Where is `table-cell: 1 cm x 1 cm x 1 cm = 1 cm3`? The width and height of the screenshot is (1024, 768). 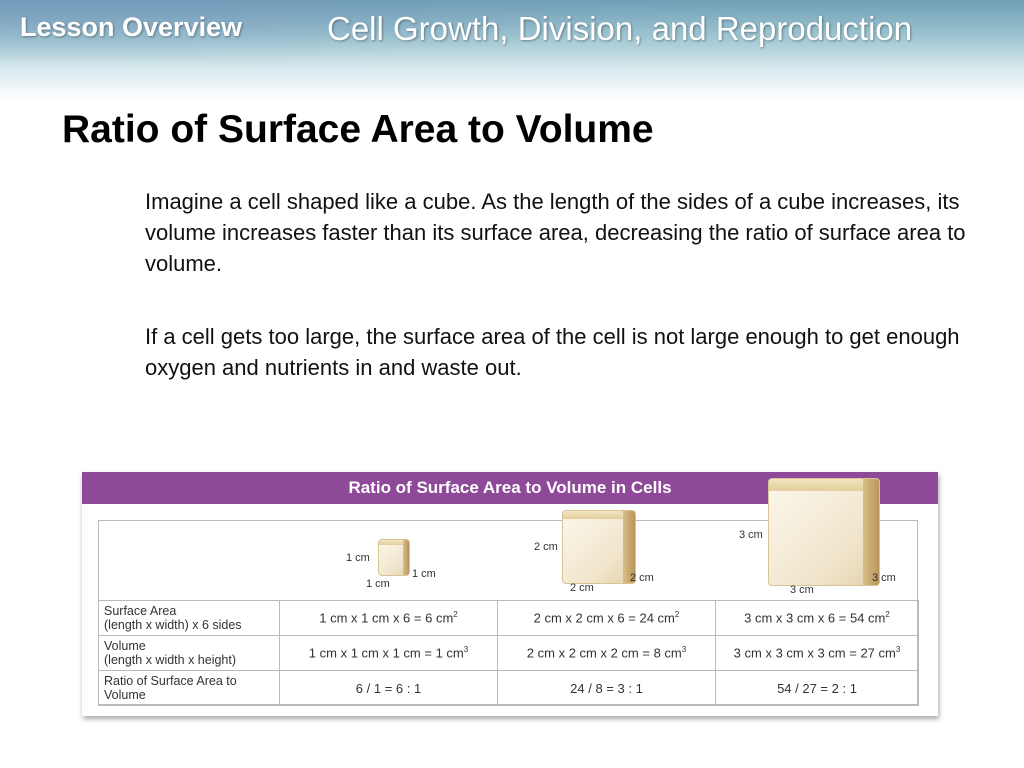
table-cell: 1 cm x 1 cm x 1 cm = 1 cm3 is located at coordinates (388, 653).